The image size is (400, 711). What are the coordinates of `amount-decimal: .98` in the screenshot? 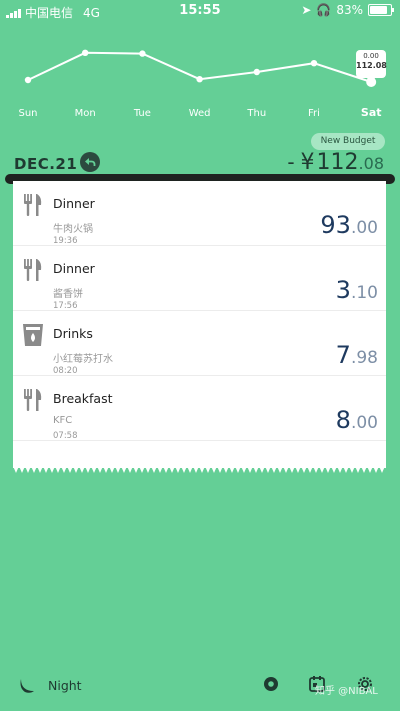 It's located at (364, 358).